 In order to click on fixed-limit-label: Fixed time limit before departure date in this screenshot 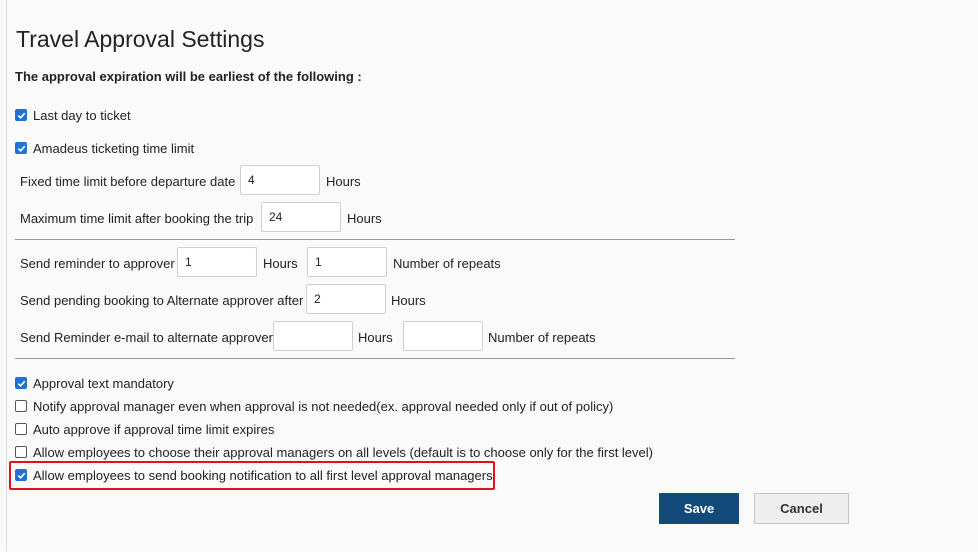, I will do `click(128, 181)`.